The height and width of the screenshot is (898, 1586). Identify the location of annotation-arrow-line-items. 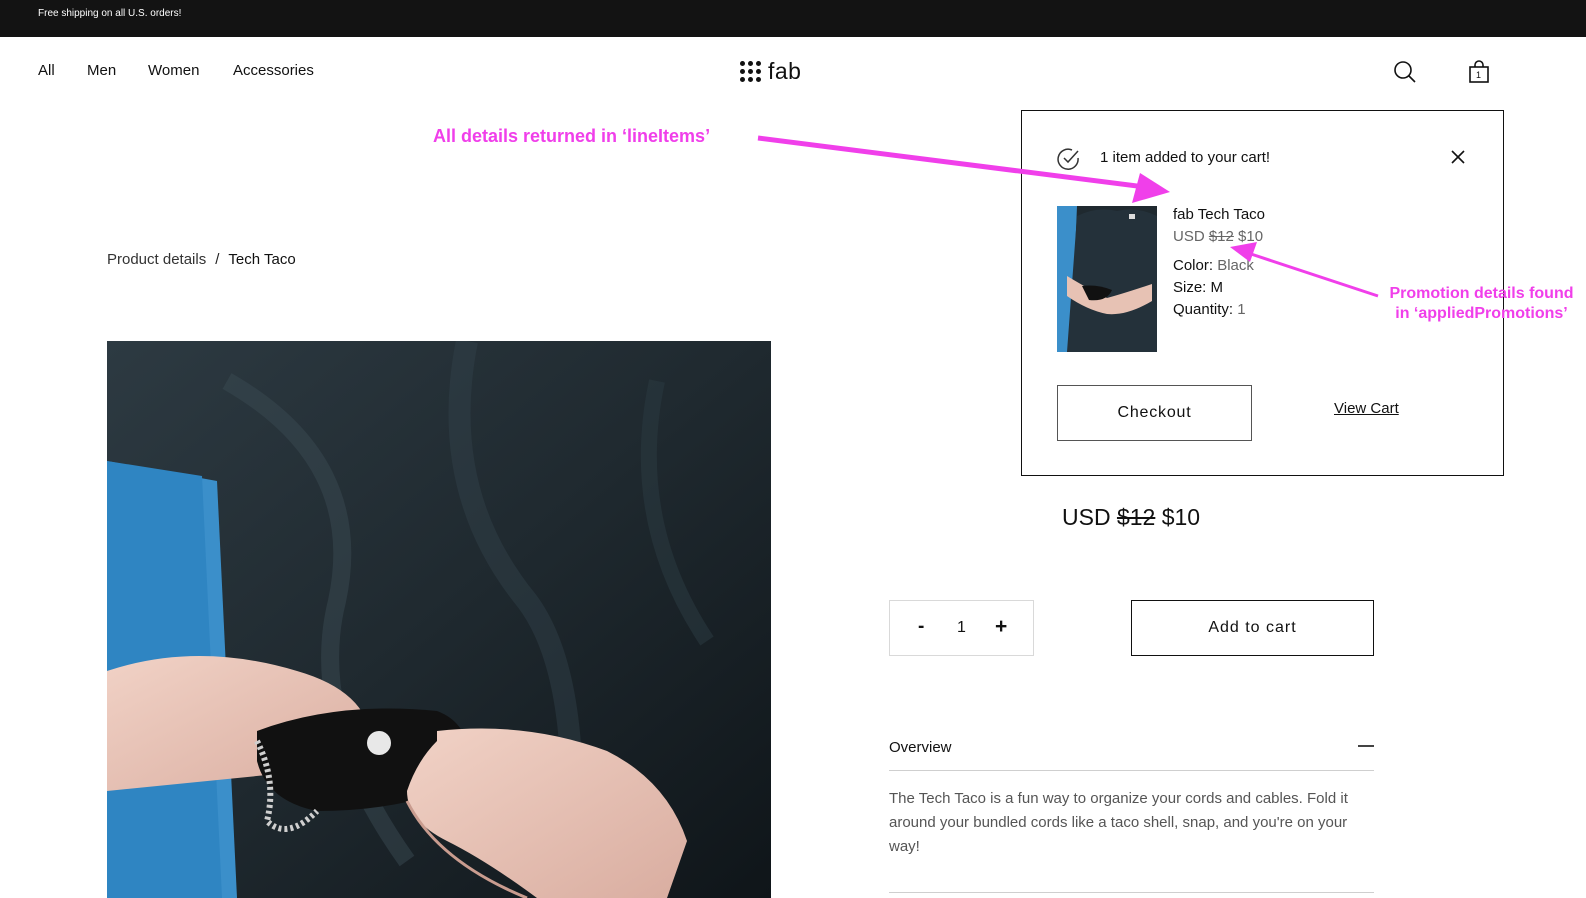
(951, 162).